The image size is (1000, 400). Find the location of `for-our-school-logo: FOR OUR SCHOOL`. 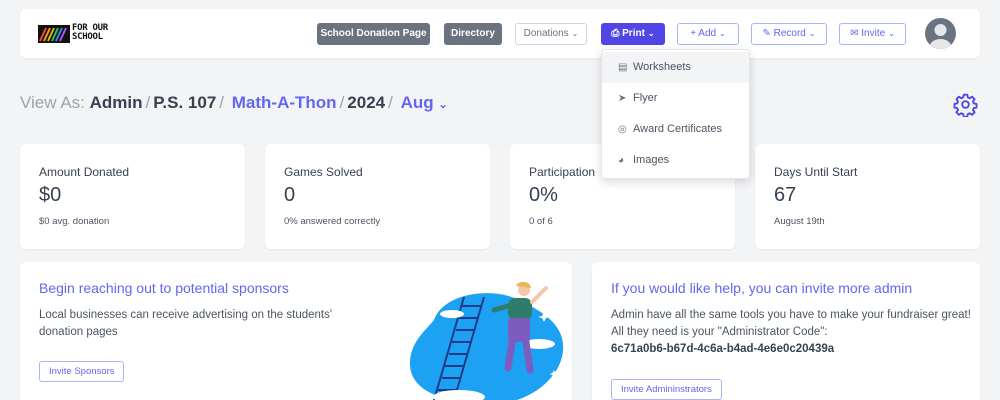

for-our-school-logo: FOR OUR SCHOOL is located at coordinates (83, 34).